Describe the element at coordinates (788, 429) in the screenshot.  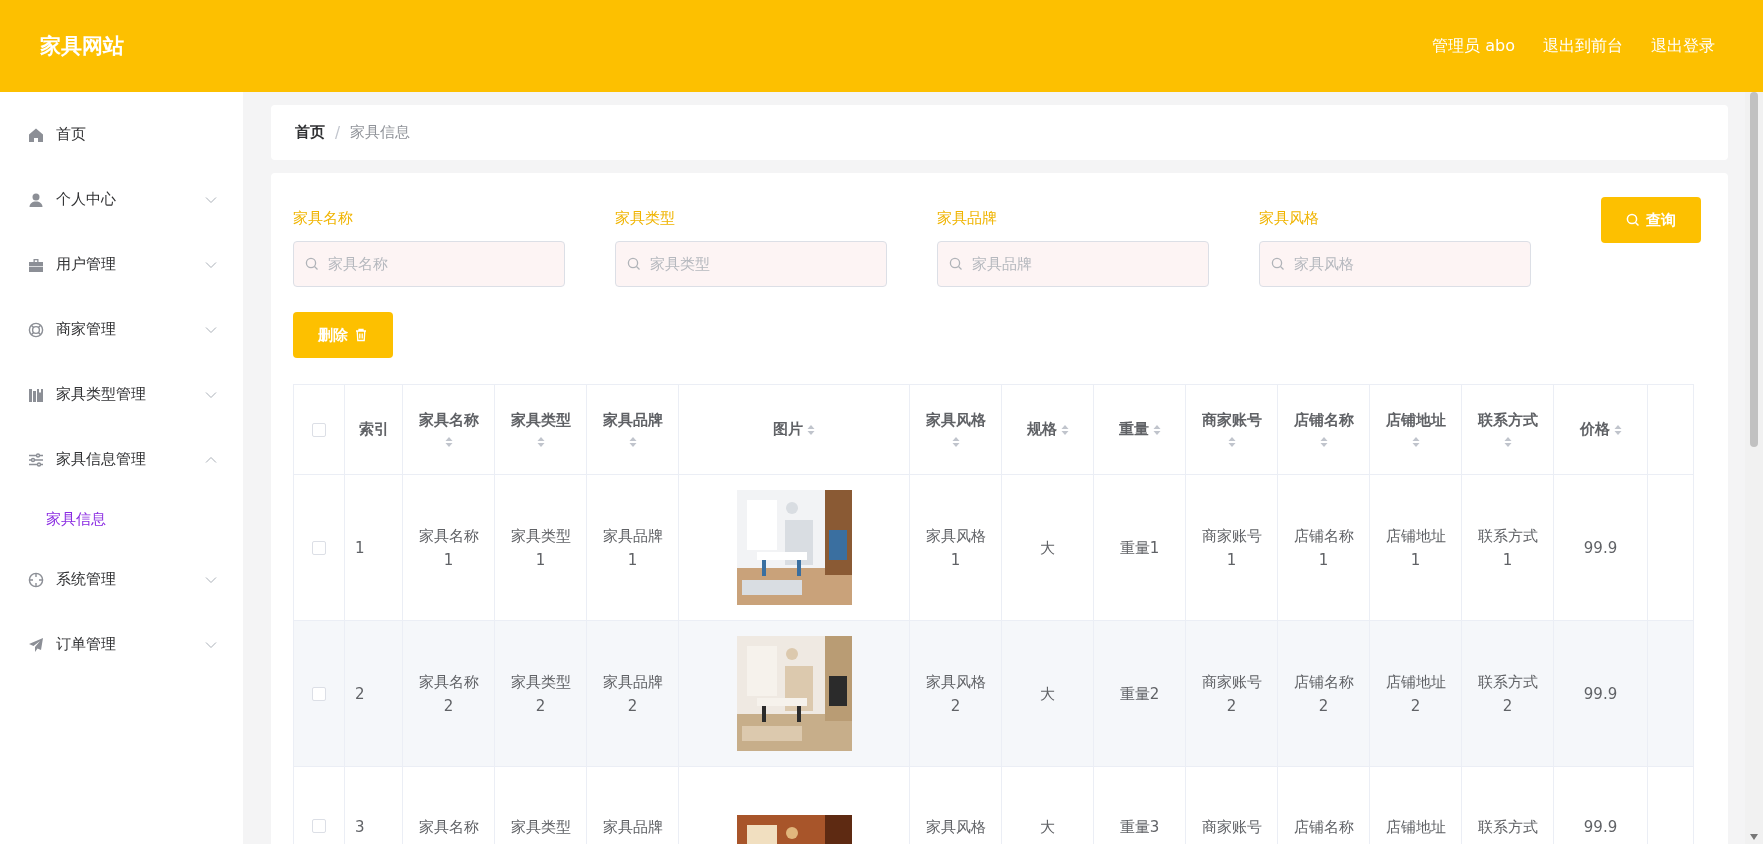
I see `column-header: 图片` at that location.